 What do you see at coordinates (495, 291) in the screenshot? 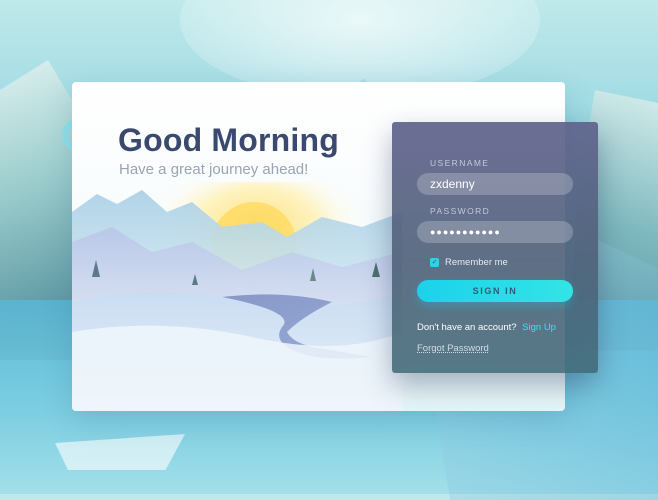
I see `sign-in-button: SIGN IN` at bounding box center [495, 291].